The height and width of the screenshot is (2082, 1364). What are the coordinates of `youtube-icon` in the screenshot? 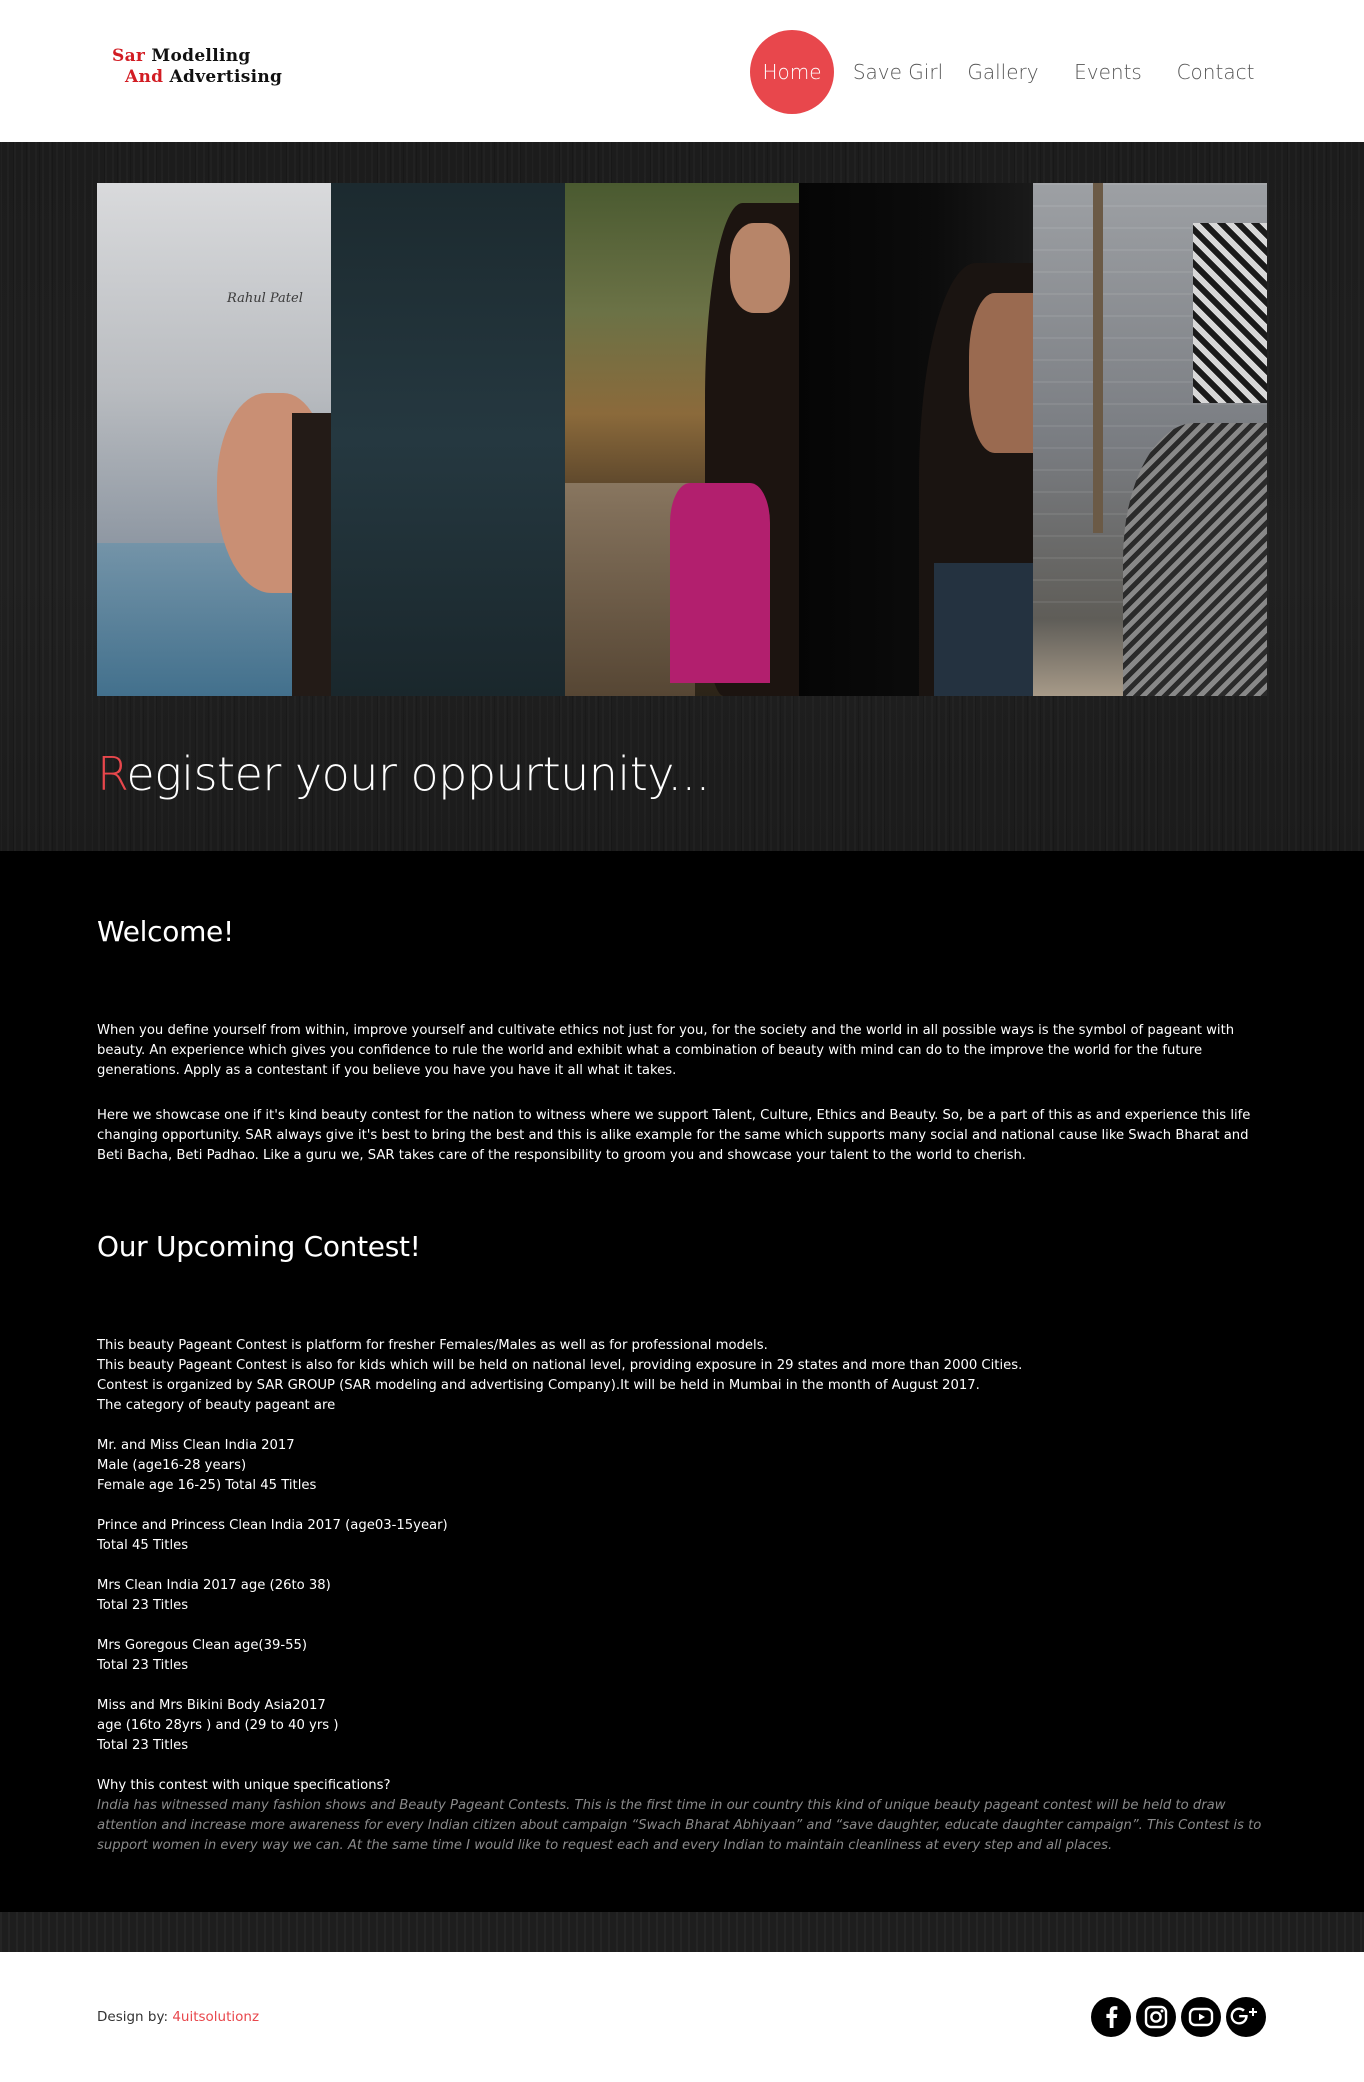 It's located at (1201, 2017).